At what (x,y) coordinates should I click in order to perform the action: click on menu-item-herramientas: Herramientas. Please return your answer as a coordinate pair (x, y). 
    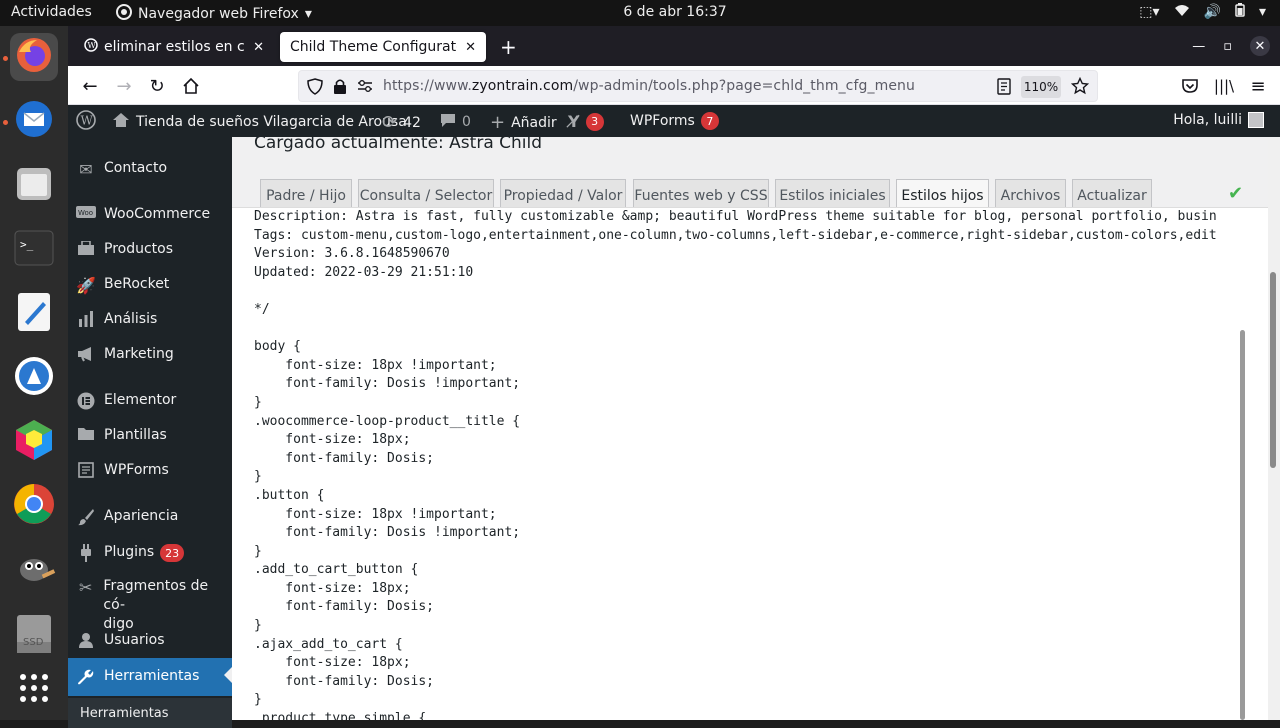
    Looking at the image, I should click on (150, 677).